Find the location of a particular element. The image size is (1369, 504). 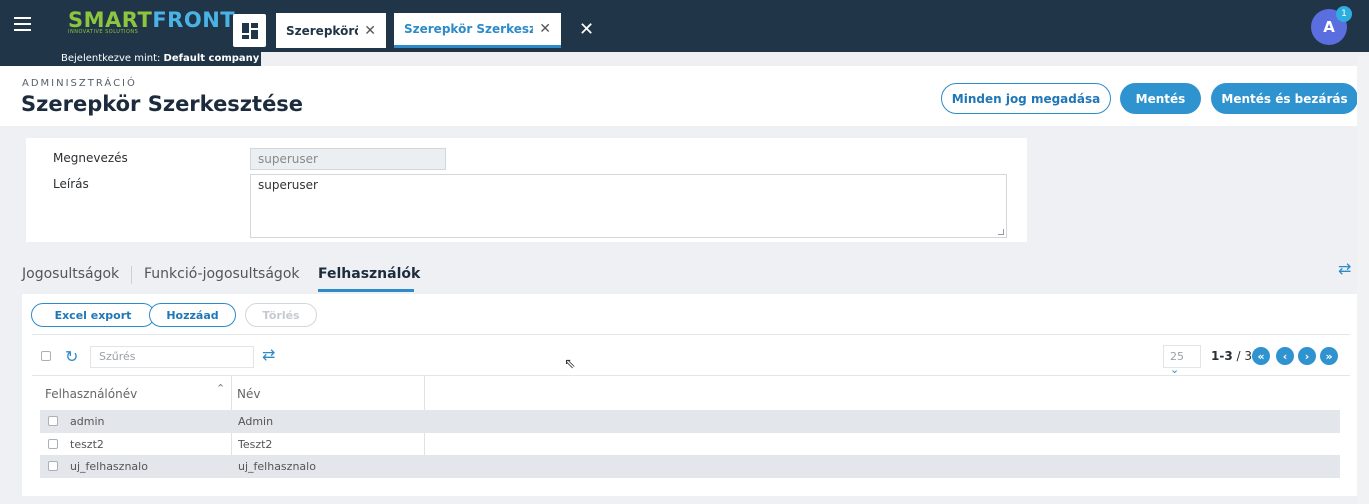

save-and-close-button: Mentés és bezárás is located at coordinates (1284, 98).